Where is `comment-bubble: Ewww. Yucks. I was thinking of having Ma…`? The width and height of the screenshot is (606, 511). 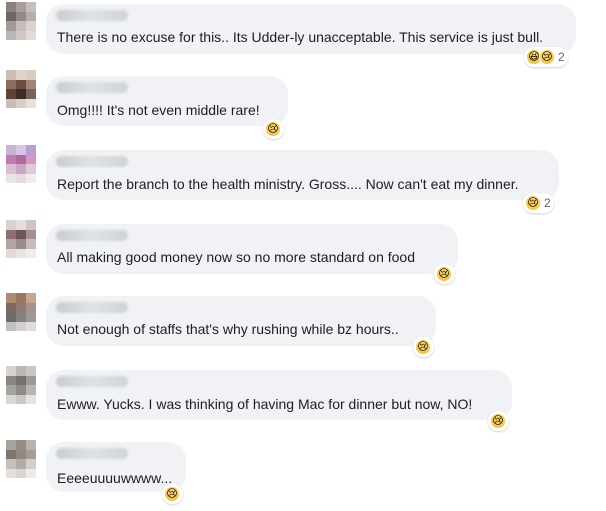 comment-bubble: Ewww. Yucks. I was thinking of having Ma… is located at coordinates (279, 395).